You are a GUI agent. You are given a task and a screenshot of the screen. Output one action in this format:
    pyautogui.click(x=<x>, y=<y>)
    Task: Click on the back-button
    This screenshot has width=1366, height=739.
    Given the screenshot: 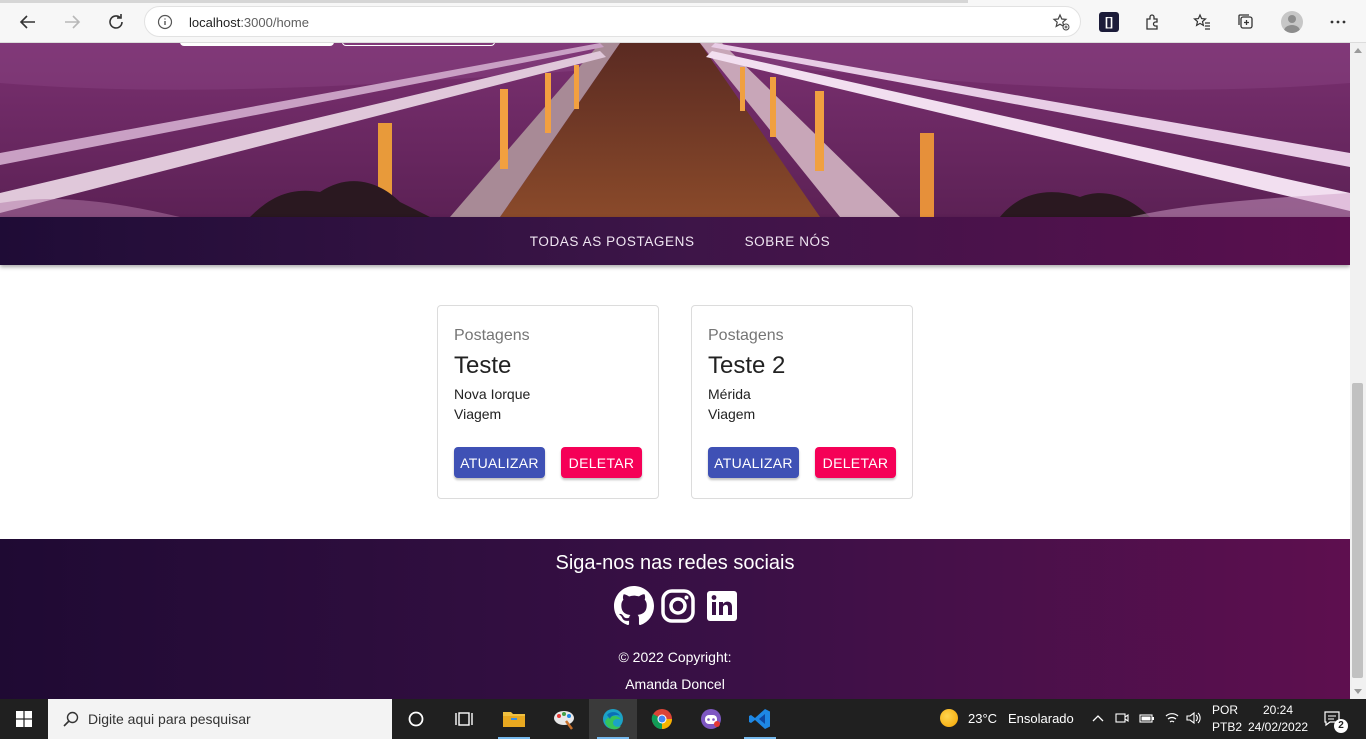 What is the action you would take?
    pyautogui.click(x=28, y=22)
    